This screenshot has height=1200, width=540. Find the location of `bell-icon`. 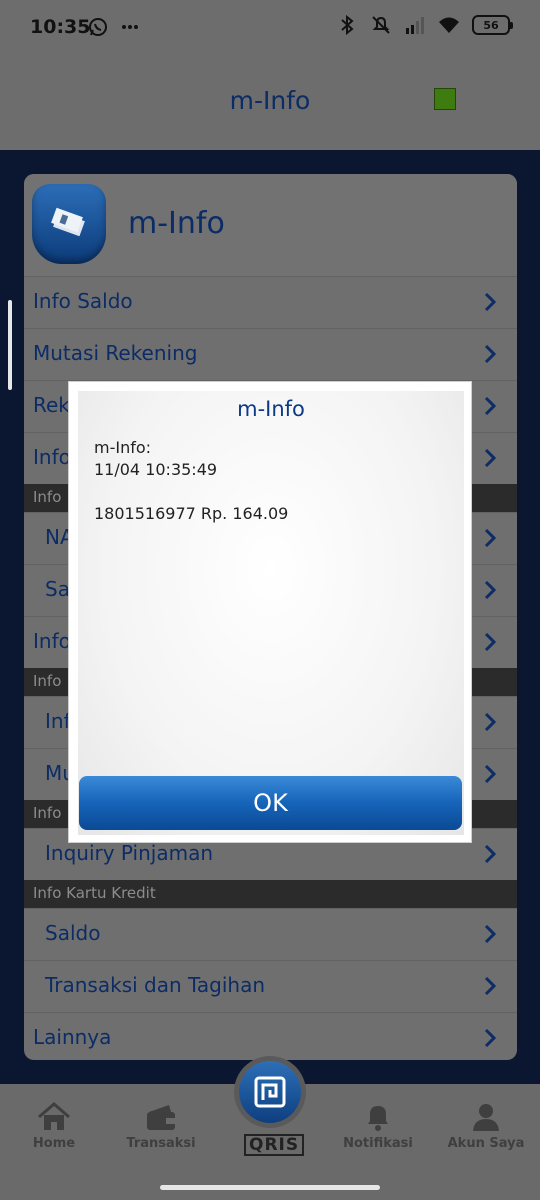

bell-icon is located at coordinates (378, 1118).